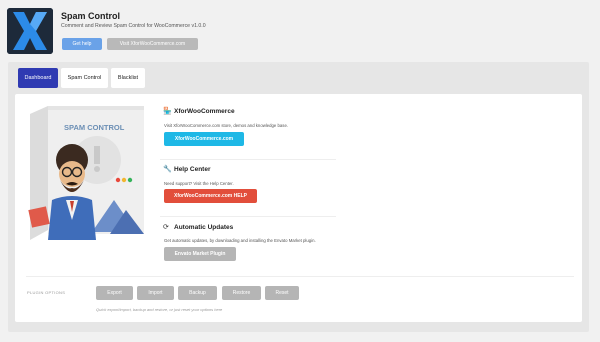 This screenshot has height=342, width=600. What do you see at coordinates (282, 293) in the screenshot?
I see `reset-button: Reset` at bounding box center [282, 293].